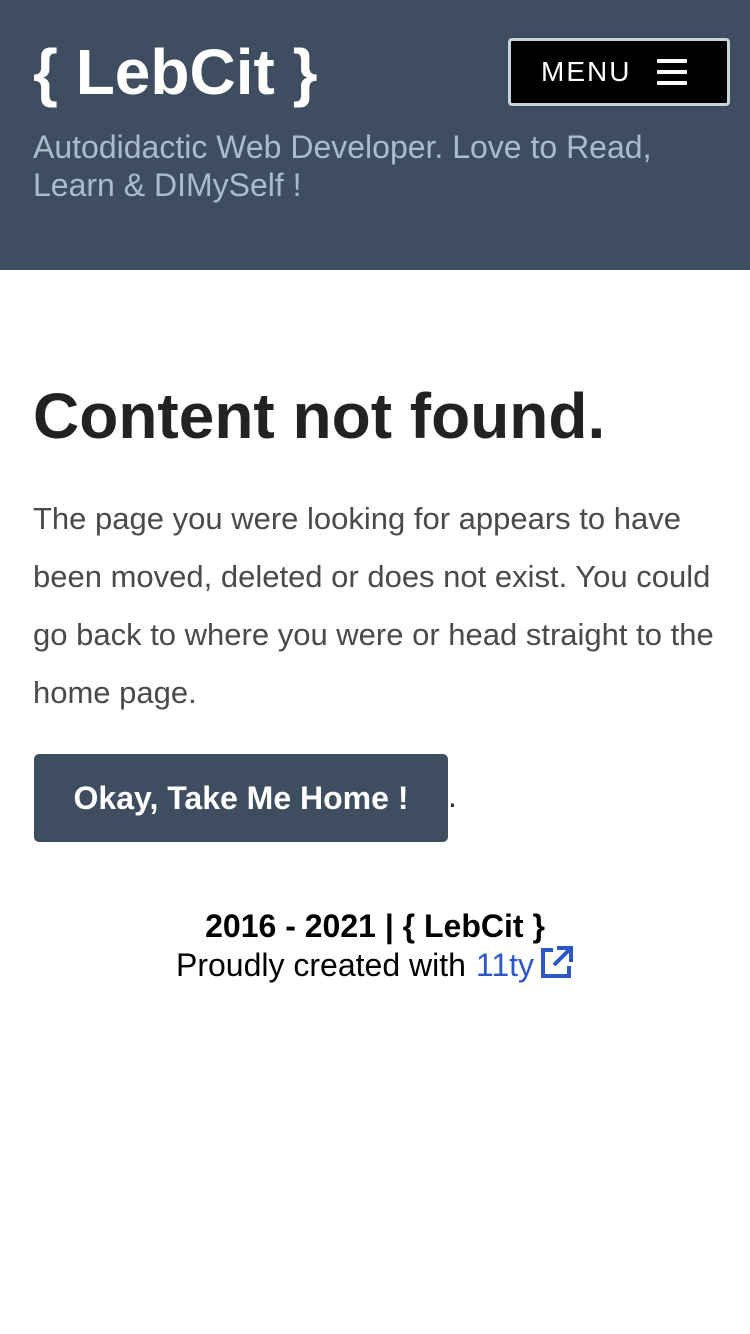 This screenshot has height=1334, width=750. Describe the element at coordinates (505, 965) in the screenshot. I see `footer-11ty-link: 11ty` at that location.